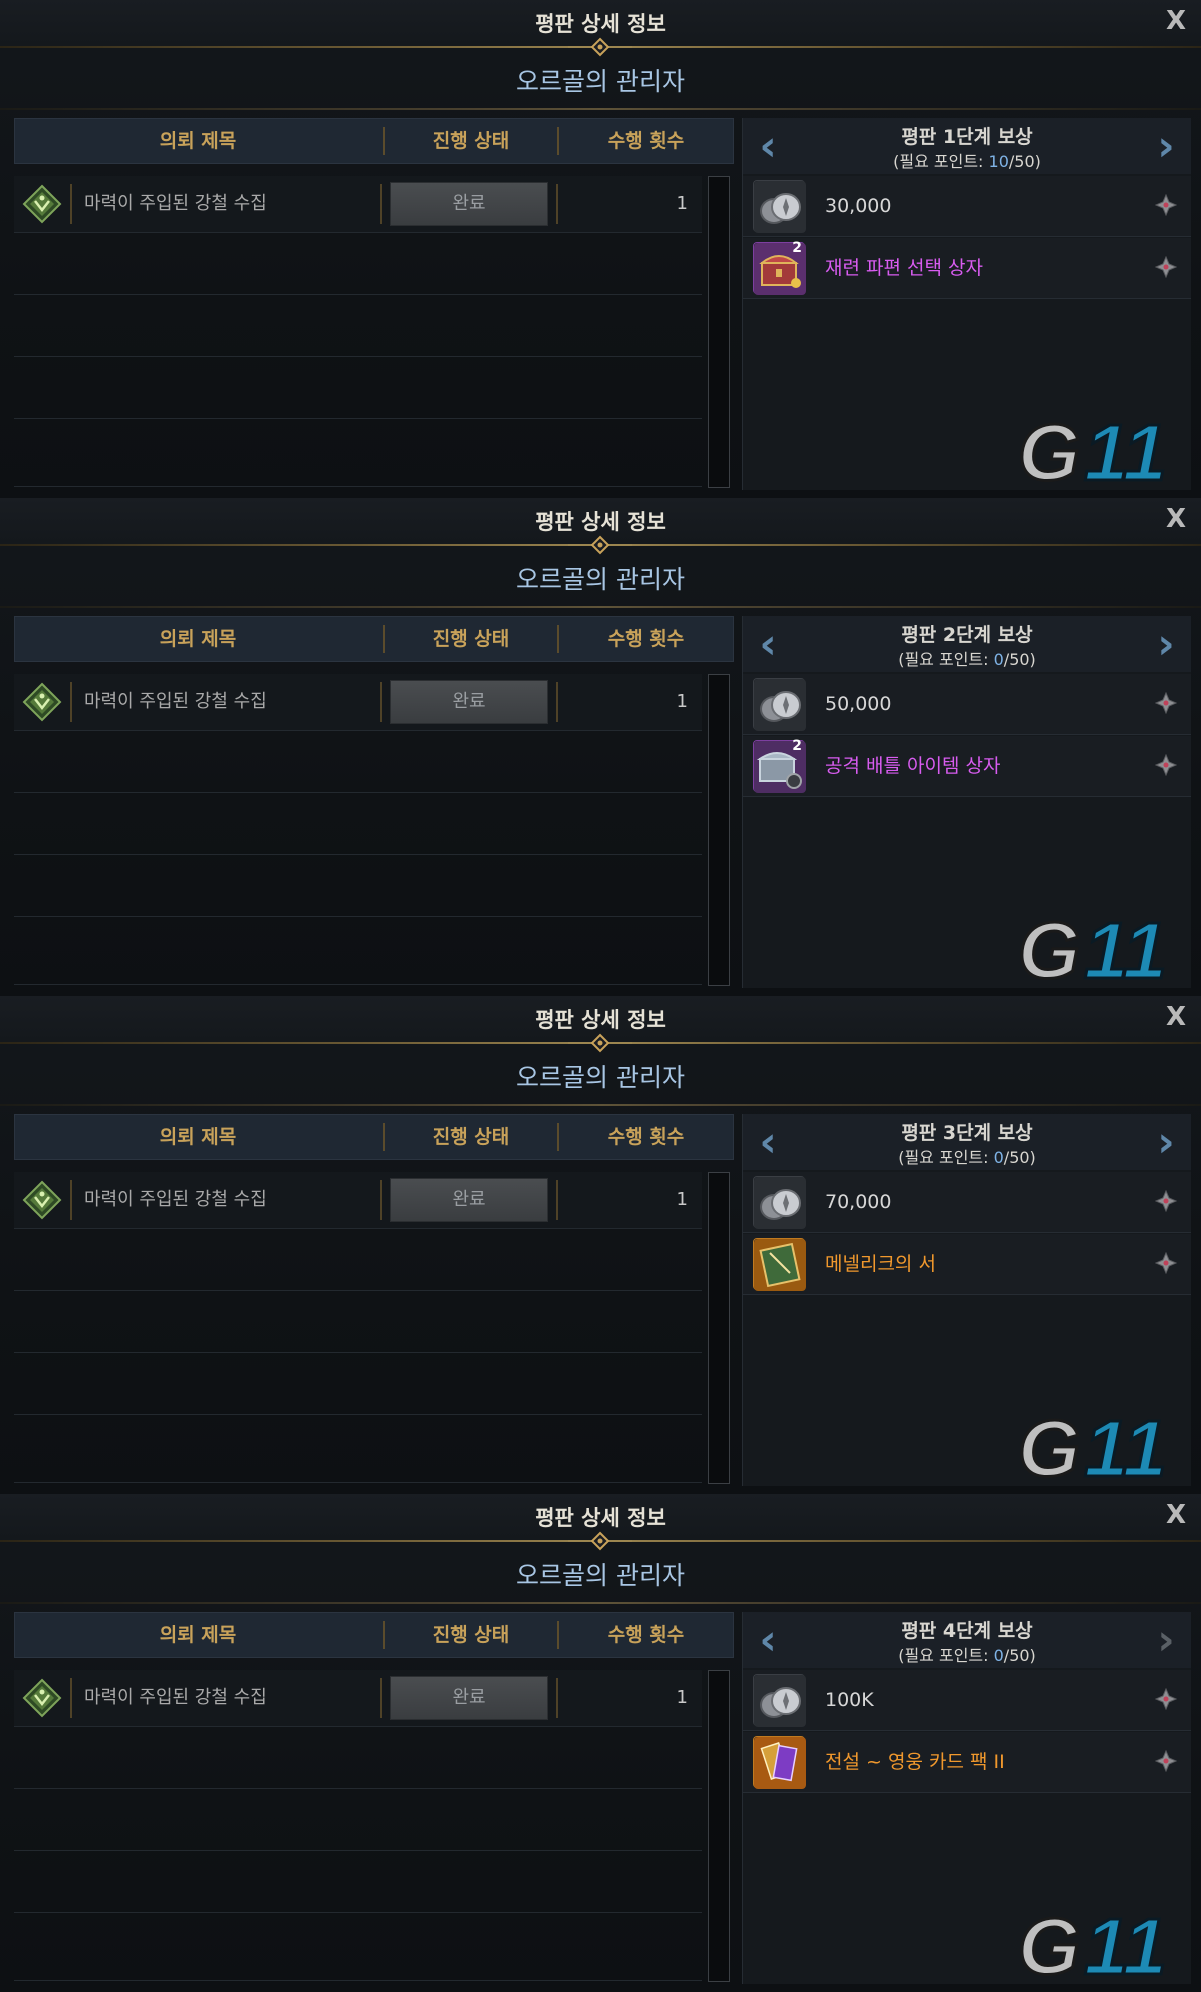  What do you see at coordinates (779, 267) in the screenshot?
I see `treasure-chest-icon: 2` at bounding box center [779, 267].